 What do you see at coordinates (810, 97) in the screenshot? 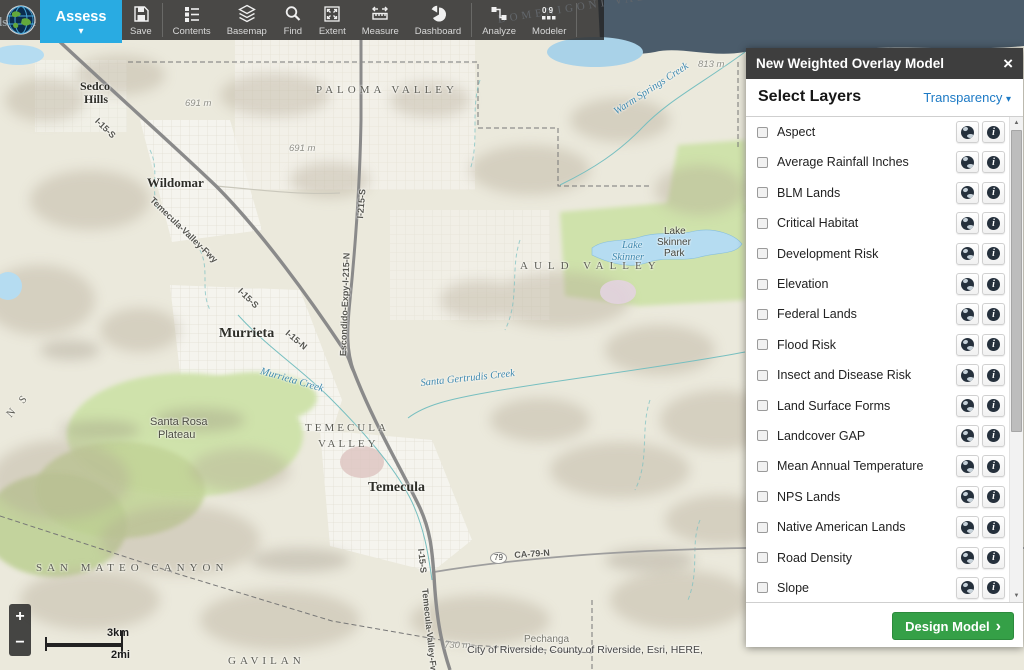
I see `select-layers-title: Select Layers` at bounding box center [810, 97].